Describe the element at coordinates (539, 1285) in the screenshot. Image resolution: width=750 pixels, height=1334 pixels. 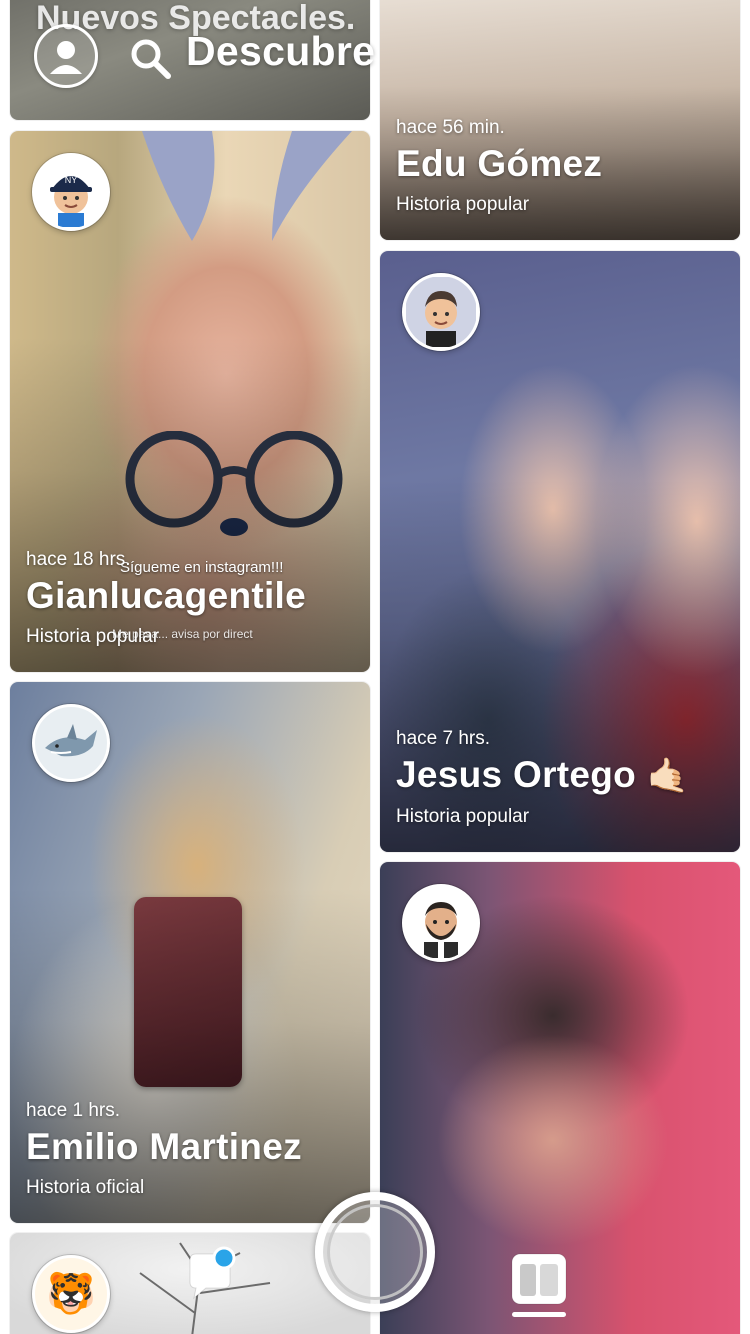
I see `discover-icon` at that location.